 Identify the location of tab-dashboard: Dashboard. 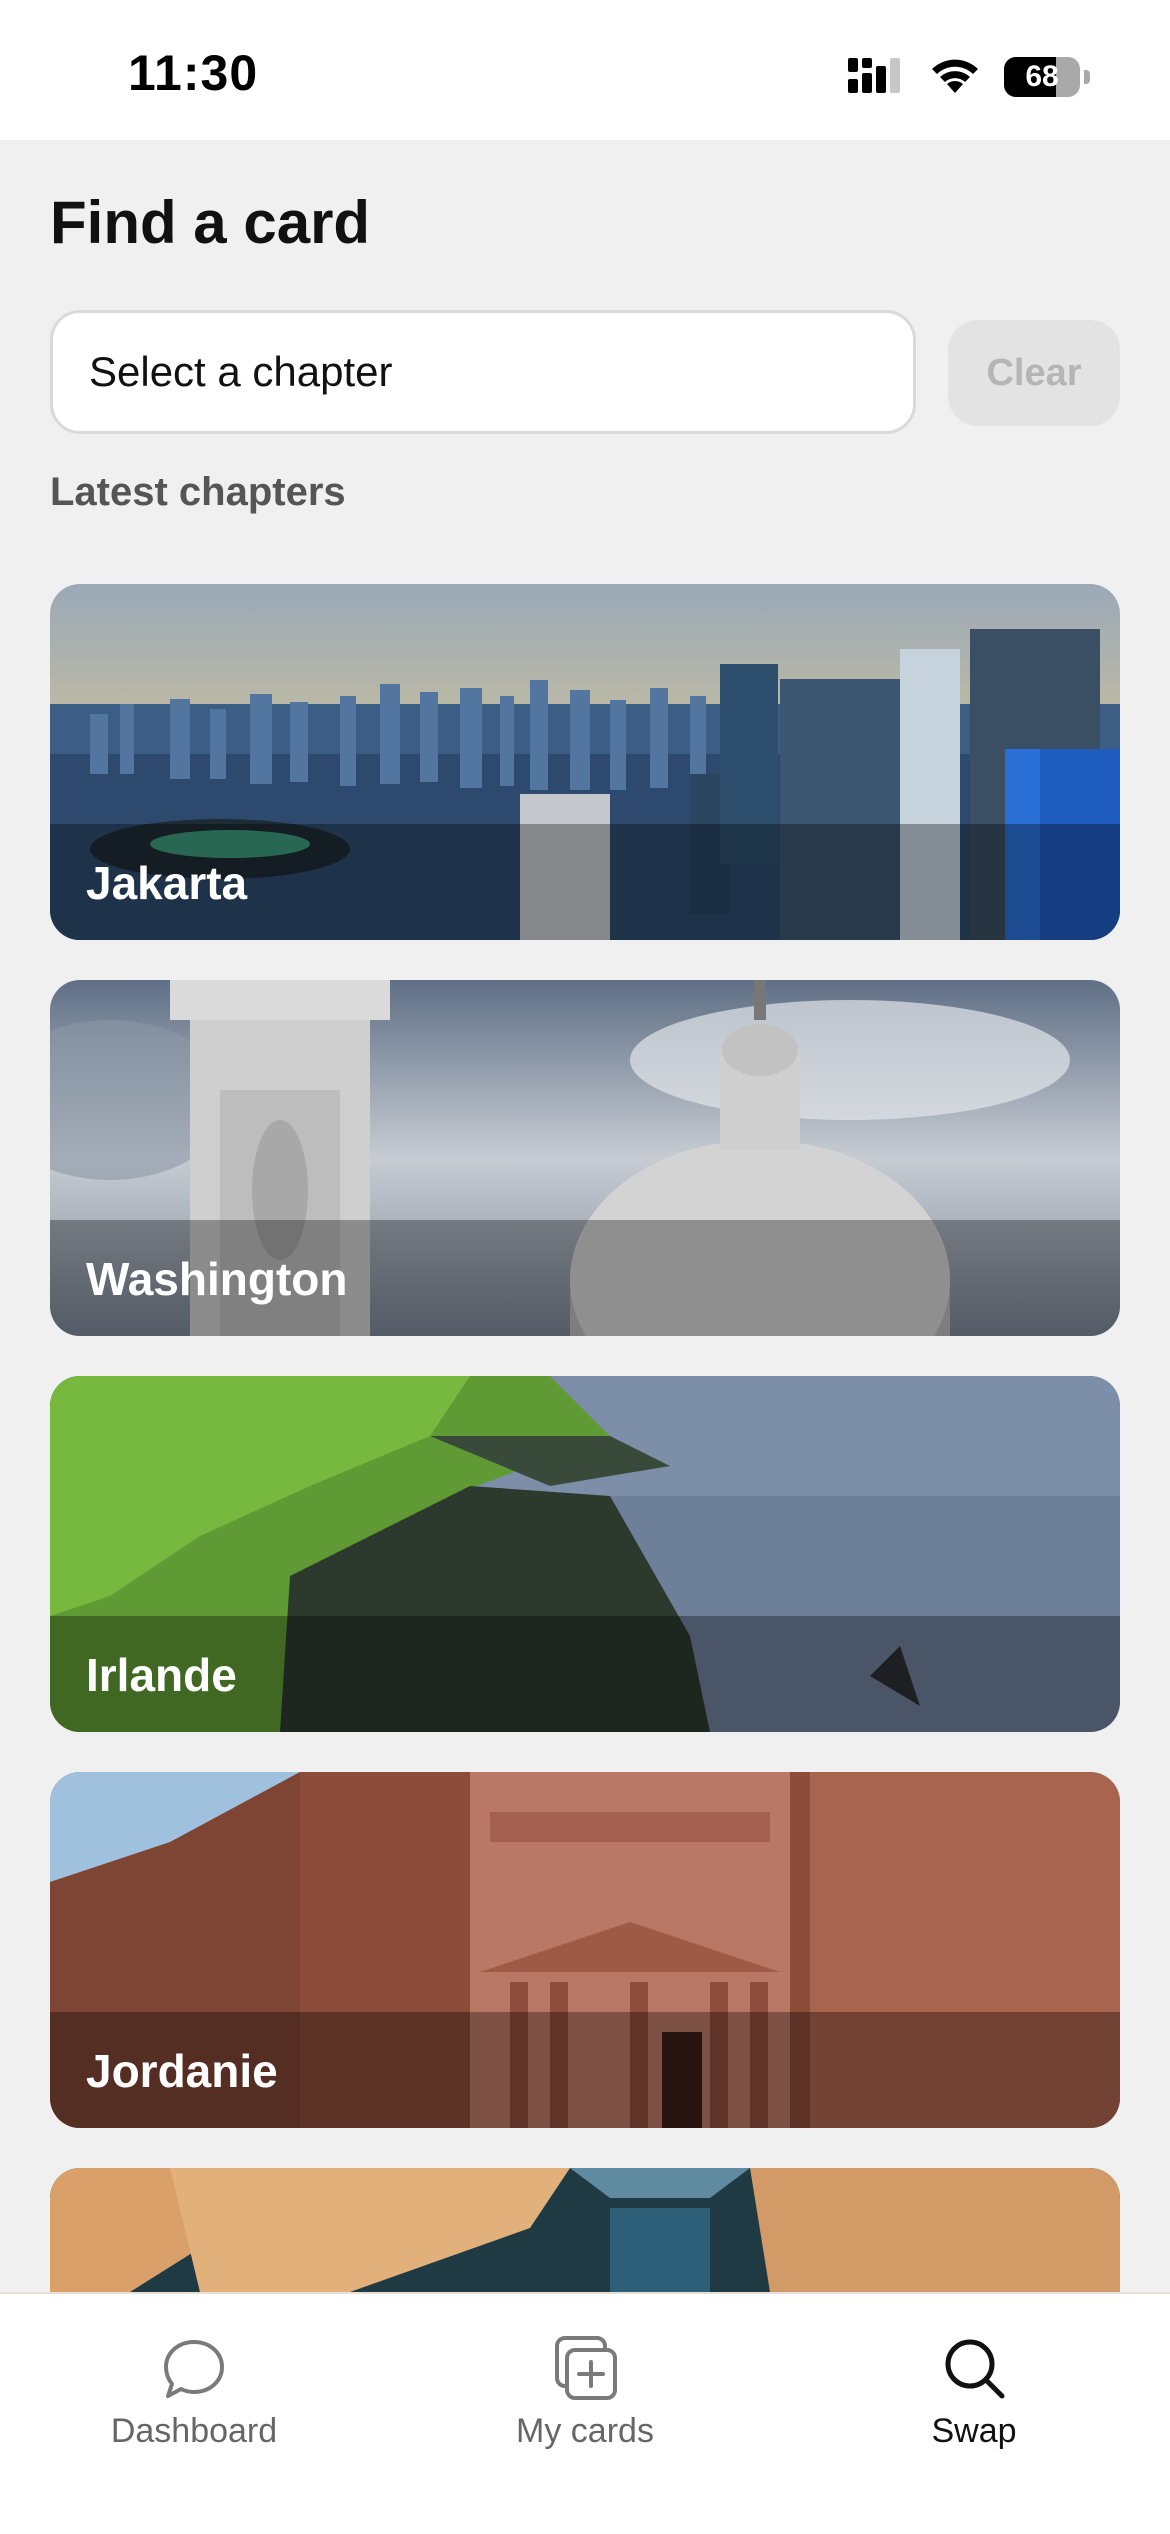
(194, 2392).